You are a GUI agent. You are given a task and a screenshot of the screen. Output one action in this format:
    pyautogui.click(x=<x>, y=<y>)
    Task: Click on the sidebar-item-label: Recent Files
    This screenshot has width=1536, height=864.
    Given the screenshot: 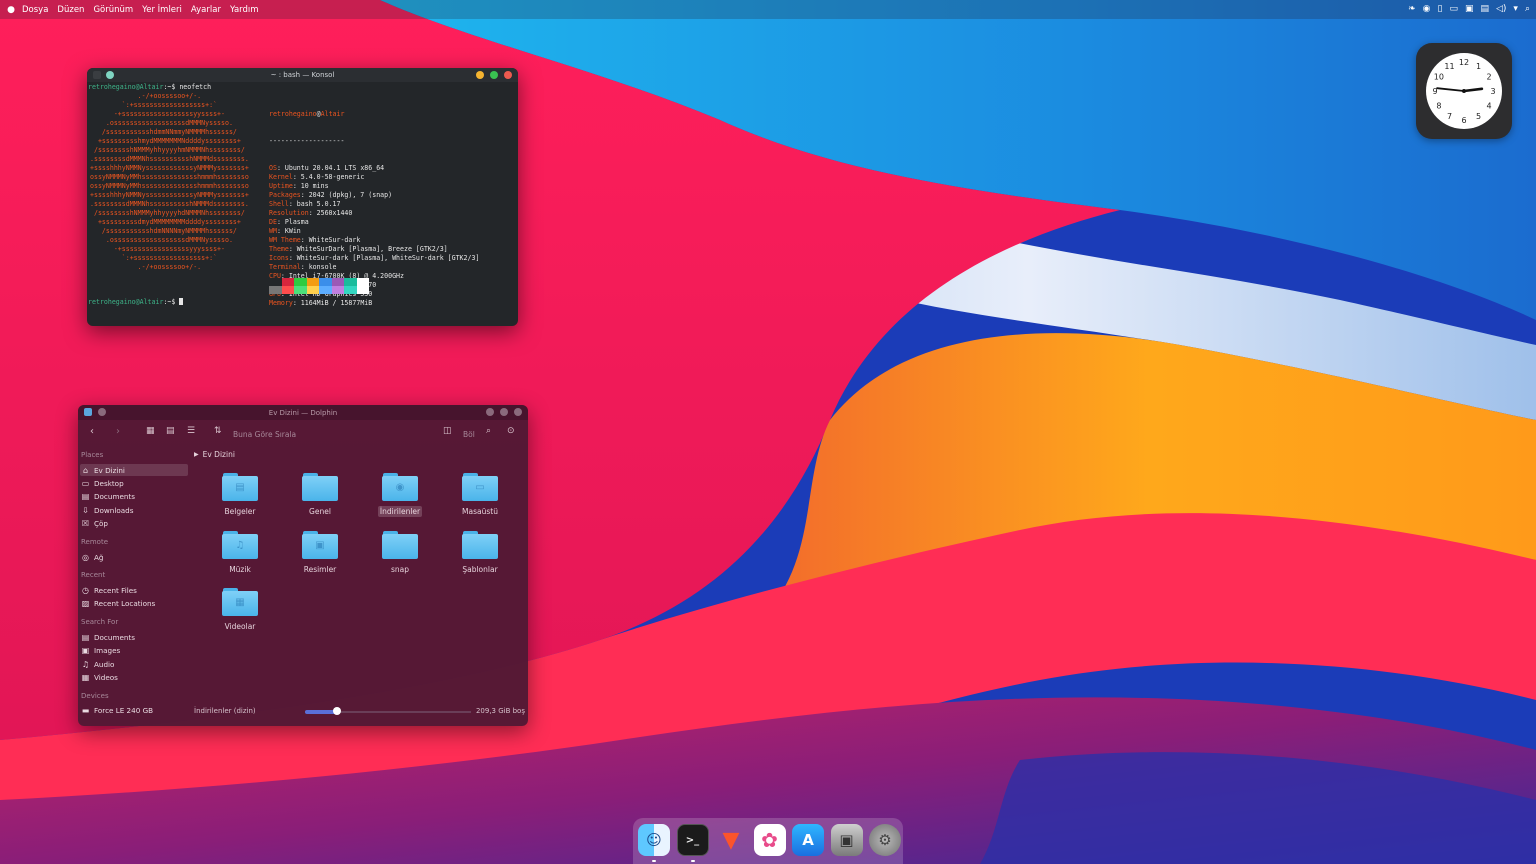 What is the action you would take?
    pyautogui.click(x=115, y=590)
    